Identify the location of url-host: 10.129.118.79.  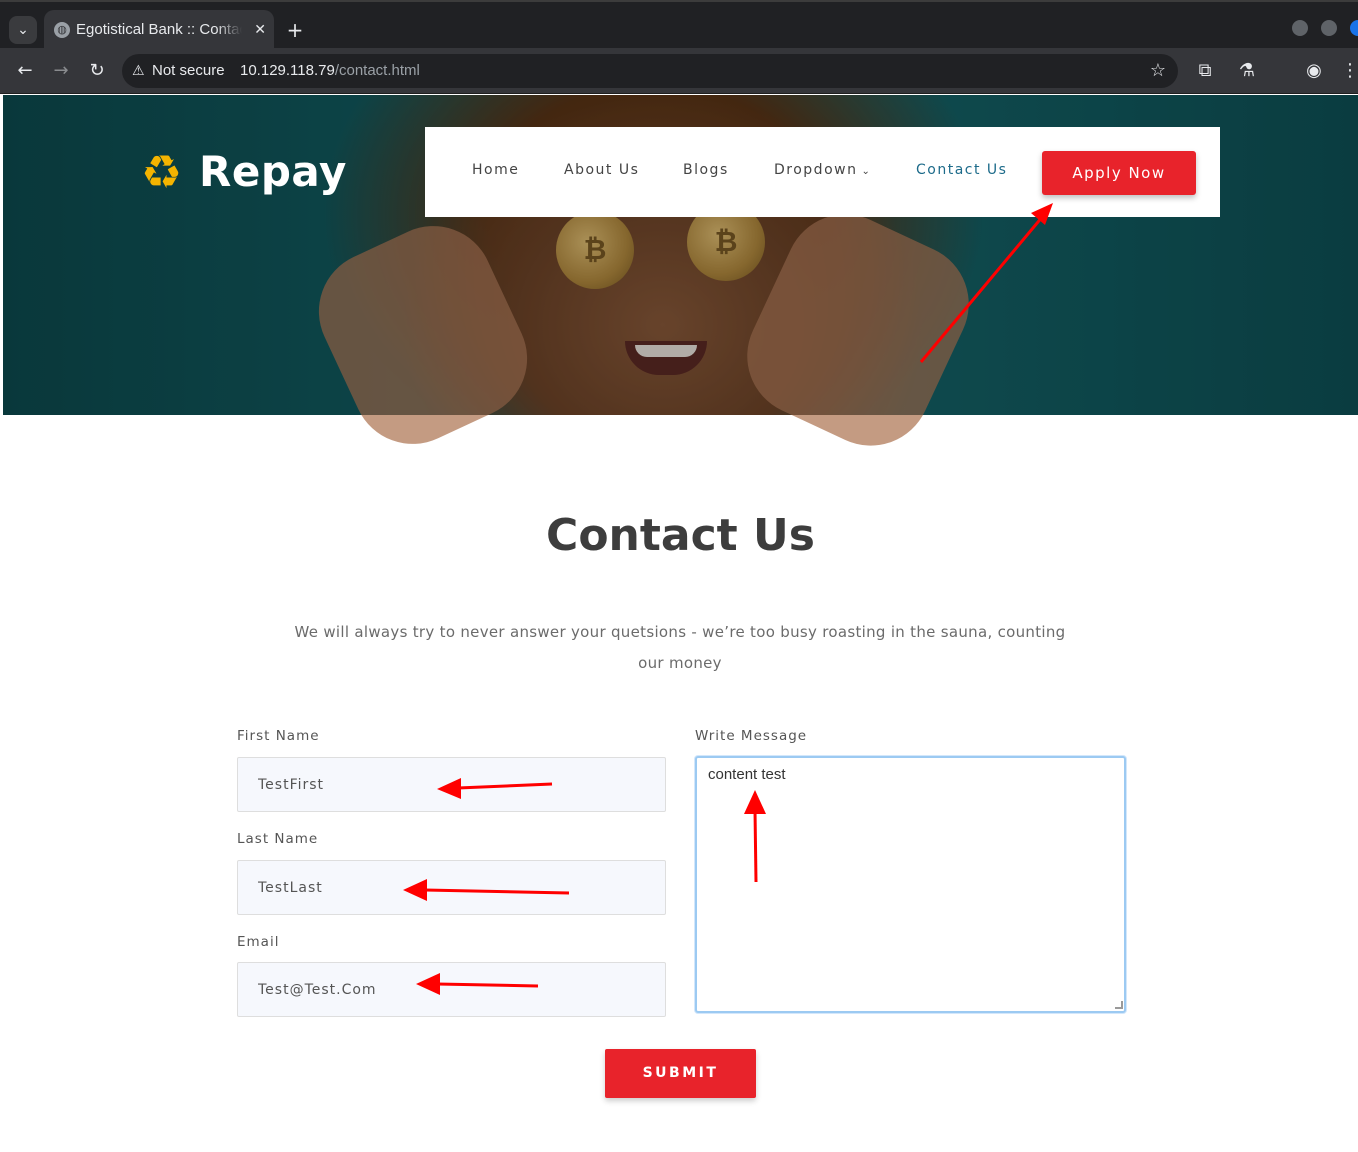
(287, 70).